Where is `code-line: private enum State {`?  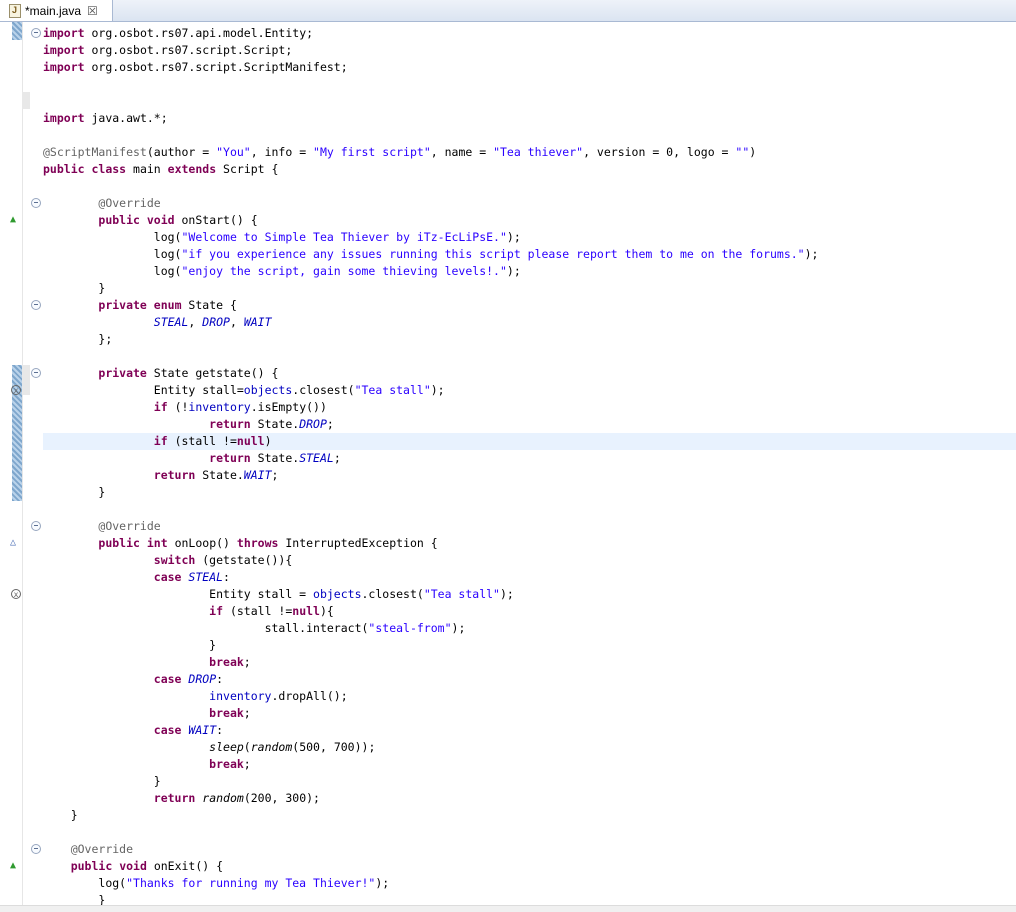 code-line: private enum State { is located at coordinates (167, 305).